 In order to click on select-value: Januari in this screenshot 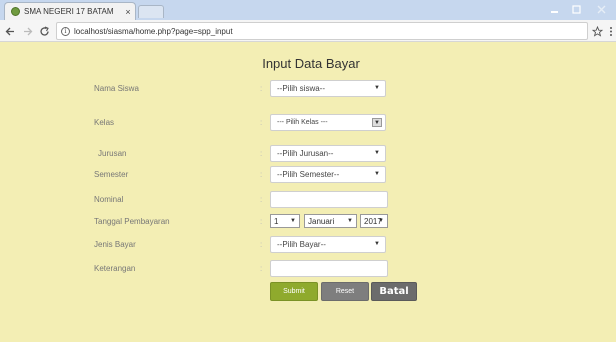, I will do `click(321, 221)`.